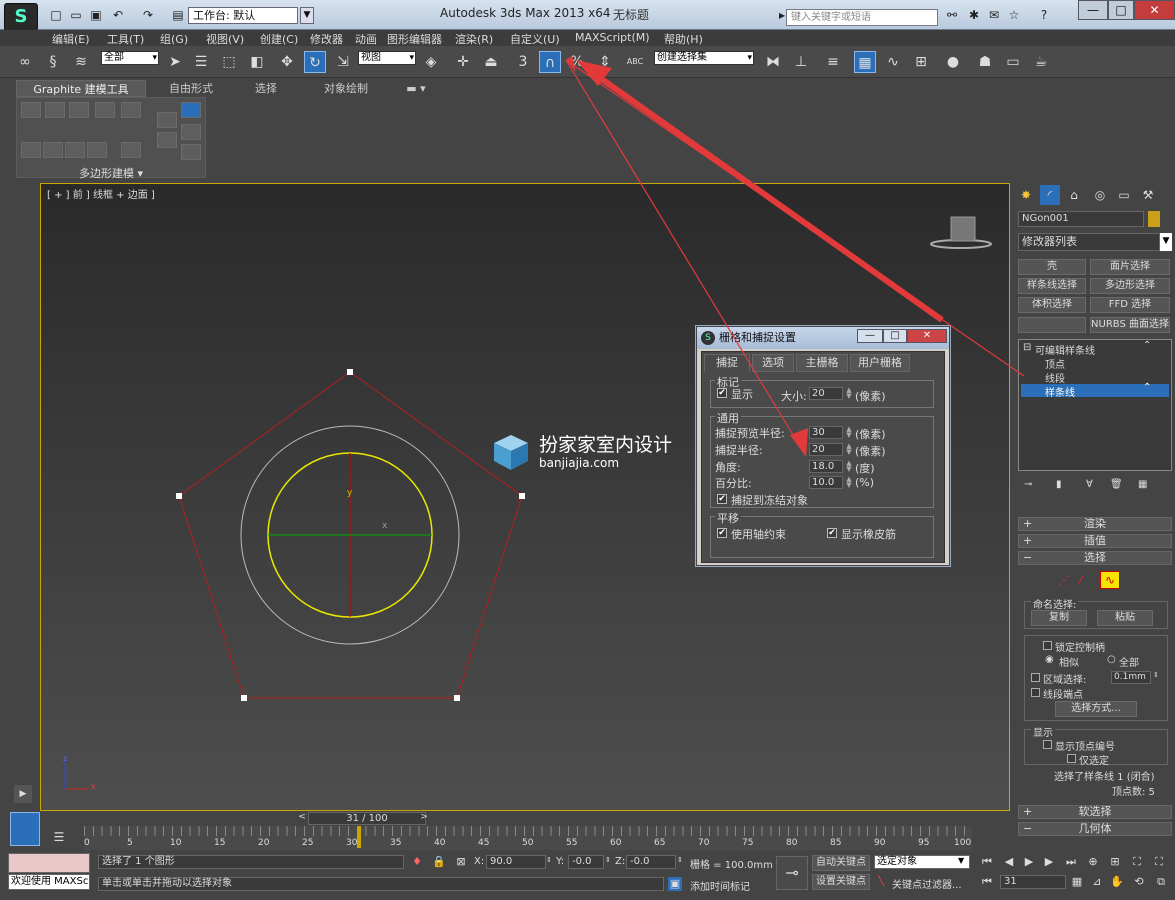  Describe the element at coordinates (1095, 812) in the screenshot. I see `rollout-soft-selection: + 软选择` at that location.